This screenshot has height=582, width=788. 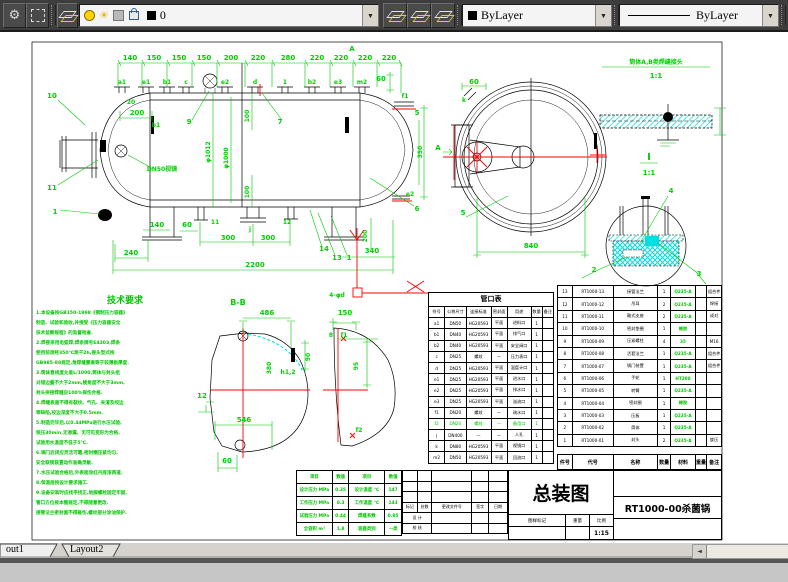 I want to click on dim-100-top: 100, so click(x=247, y=116).